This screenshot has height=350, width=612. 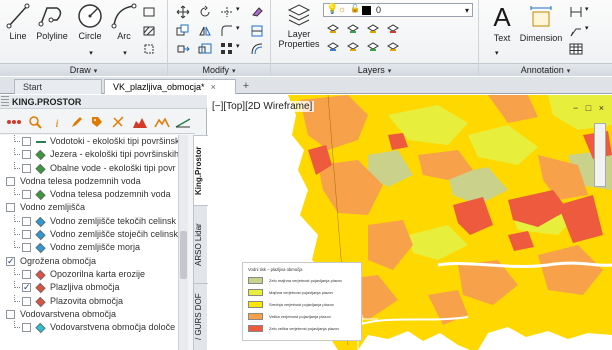 What do you see at coordinates (89, 234) in the screenshot?
I see `layer-row: Vodno zemljišče stoječih celinsk` at bounding box center [89, 234].